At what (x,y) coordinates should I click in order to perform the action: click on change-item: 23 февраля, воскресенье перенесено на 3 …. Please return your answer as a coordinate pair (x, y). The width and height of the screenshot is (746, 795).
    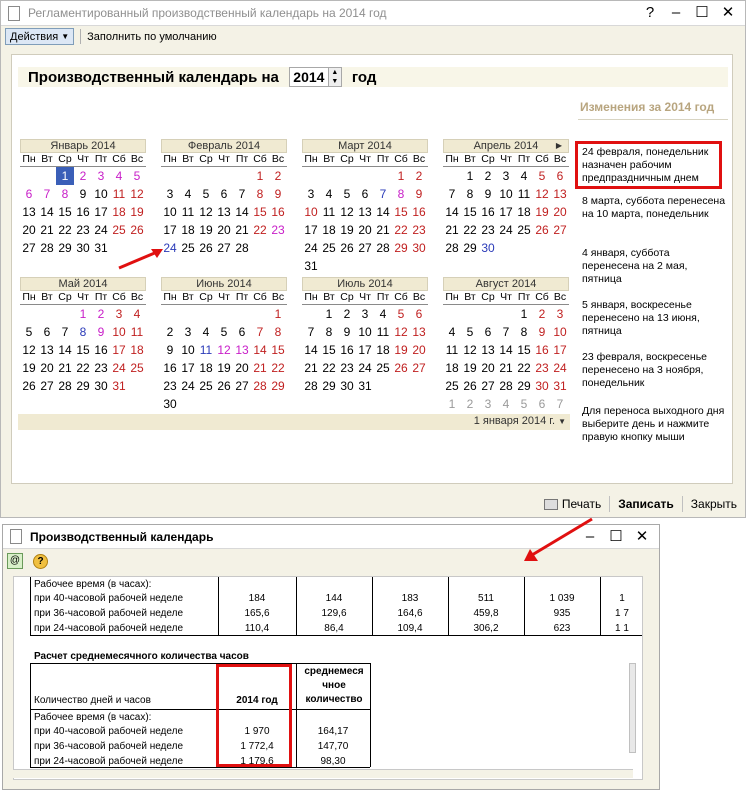
    Looking at the image, I should click on (654, 370).